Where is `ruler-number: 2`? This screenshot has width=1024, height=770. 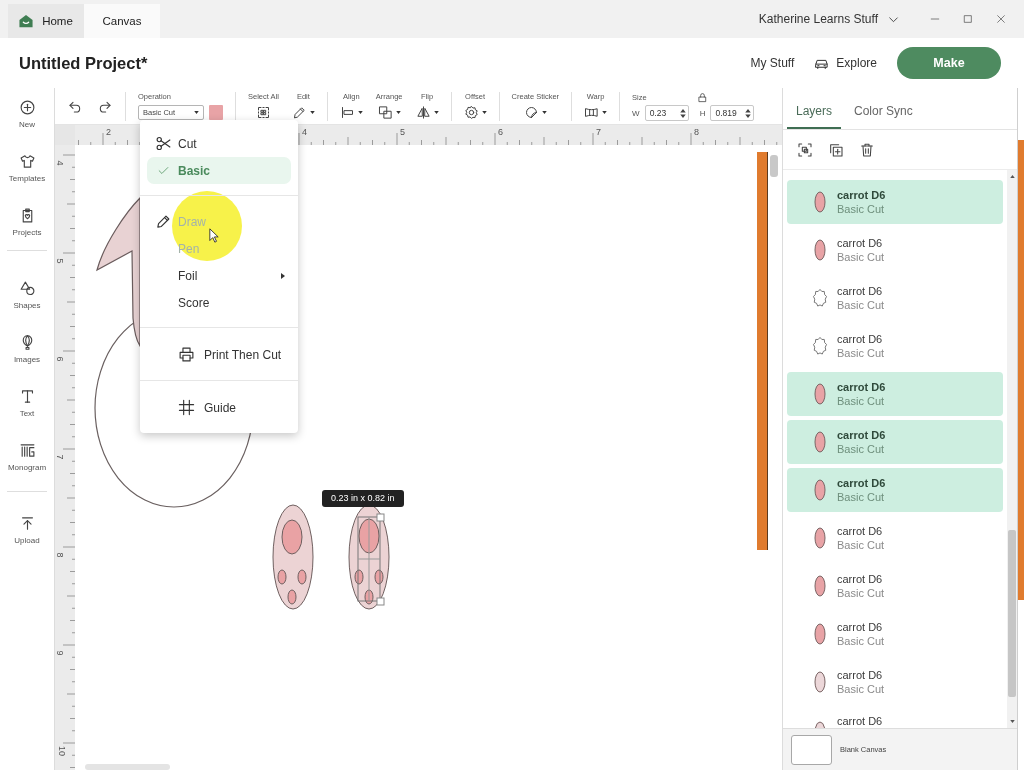
ruler-number: 2 is located at coordinates (108, 132).